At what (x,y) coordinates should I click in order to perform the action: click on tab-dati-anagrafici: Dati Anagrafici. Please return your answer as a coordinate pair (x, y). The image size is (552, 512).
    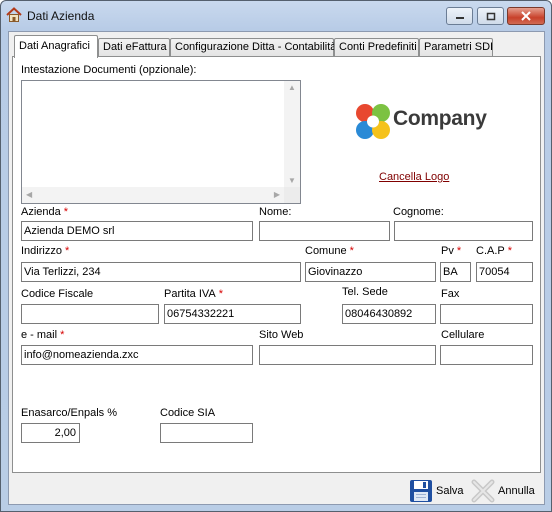
    Looking at the image, I should click on (56, 46).